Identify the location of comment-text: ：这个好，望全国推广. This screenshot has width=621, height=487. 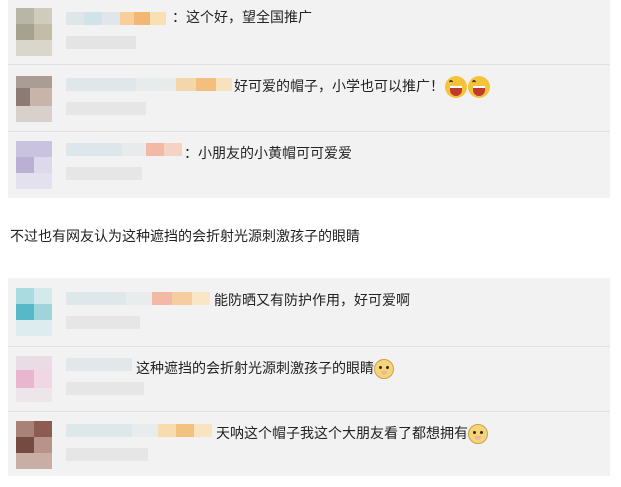
(242, 18).